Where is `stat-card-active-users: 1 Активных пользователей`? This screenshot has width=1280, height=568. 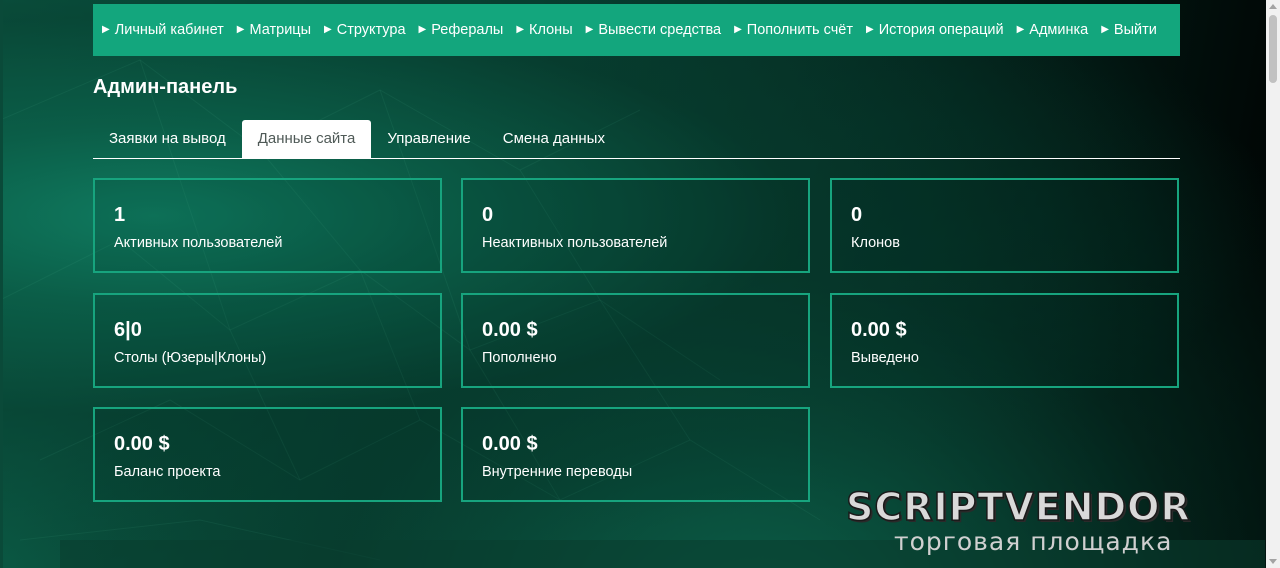 stat-card-active-users: 1 Активных пользователей is located at coordinates (267, 225).